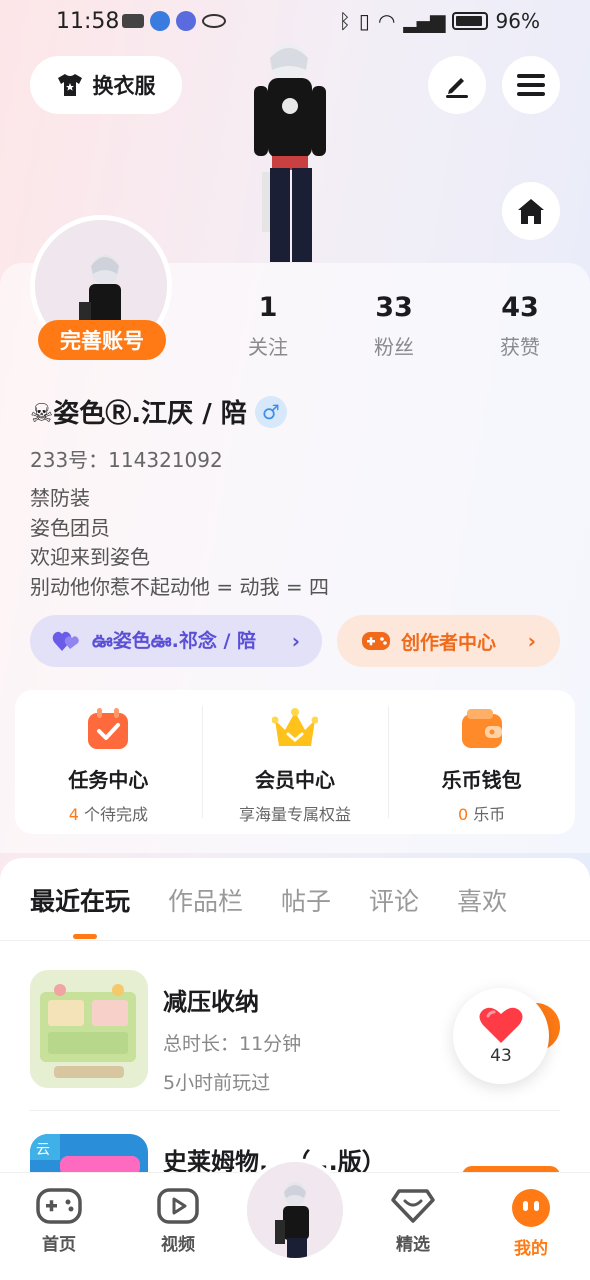 The height and width of the screenshot is (1280, 590). I want to click on guild-chip: ఊ姿色ఊ.祁念 / 陪 ›, so click(176, 641).